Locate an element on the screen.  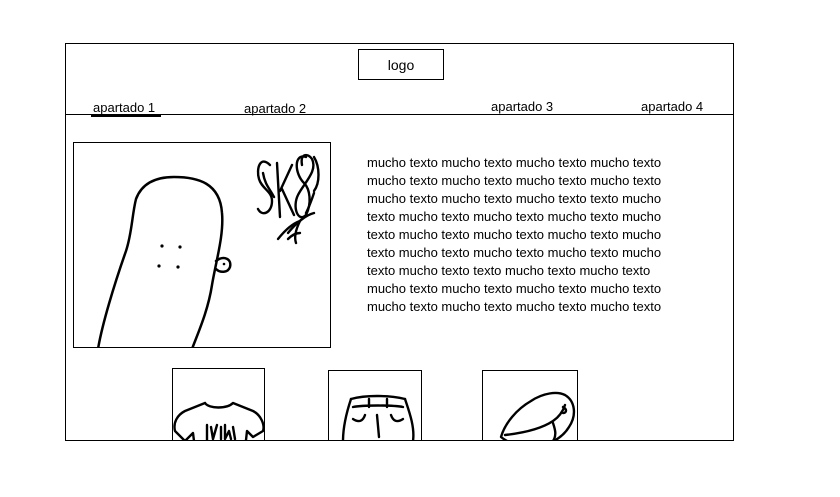
skateboard-sketch-icon is located at coordinates (208, 250).